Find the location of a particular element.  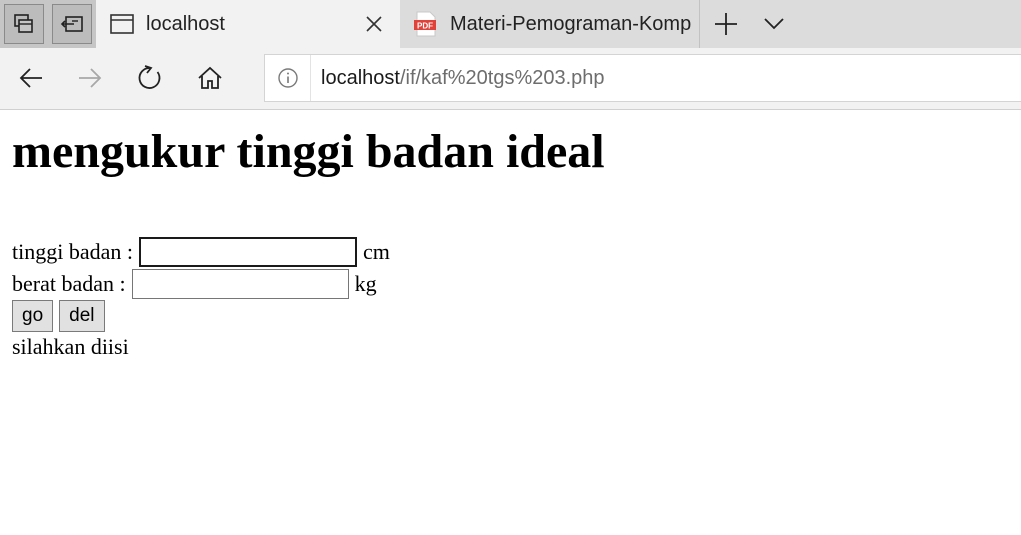

weight-row: berat badan : kg is located at coordinates (194, 284).